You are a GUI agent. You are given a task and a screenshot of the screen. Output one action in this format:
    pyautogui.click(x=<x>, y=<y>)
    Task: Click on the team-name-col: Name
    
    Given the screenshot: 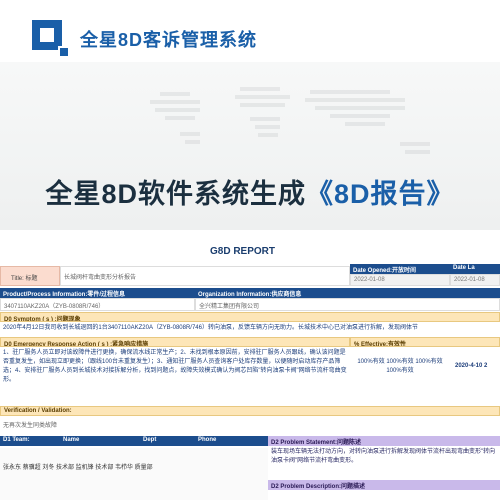 What is the action you would take?
    pyautogui.click(x=100, y=441)
    